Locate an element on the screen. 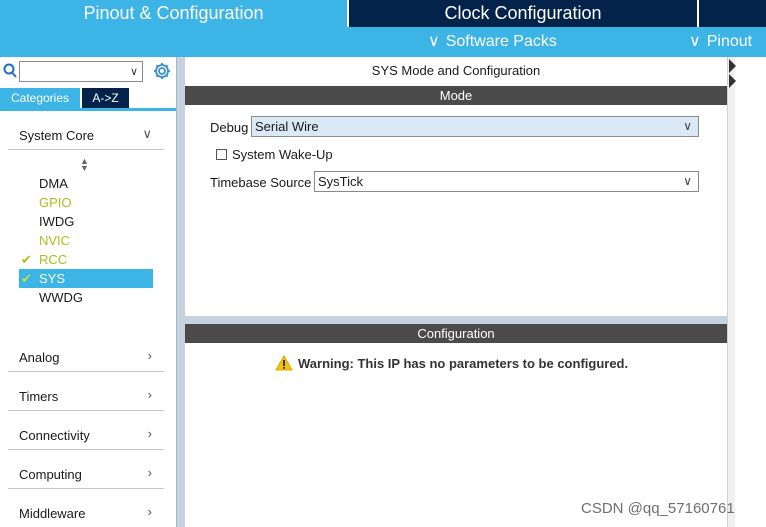  category-label: Analog is located at coordinates (39, 357).